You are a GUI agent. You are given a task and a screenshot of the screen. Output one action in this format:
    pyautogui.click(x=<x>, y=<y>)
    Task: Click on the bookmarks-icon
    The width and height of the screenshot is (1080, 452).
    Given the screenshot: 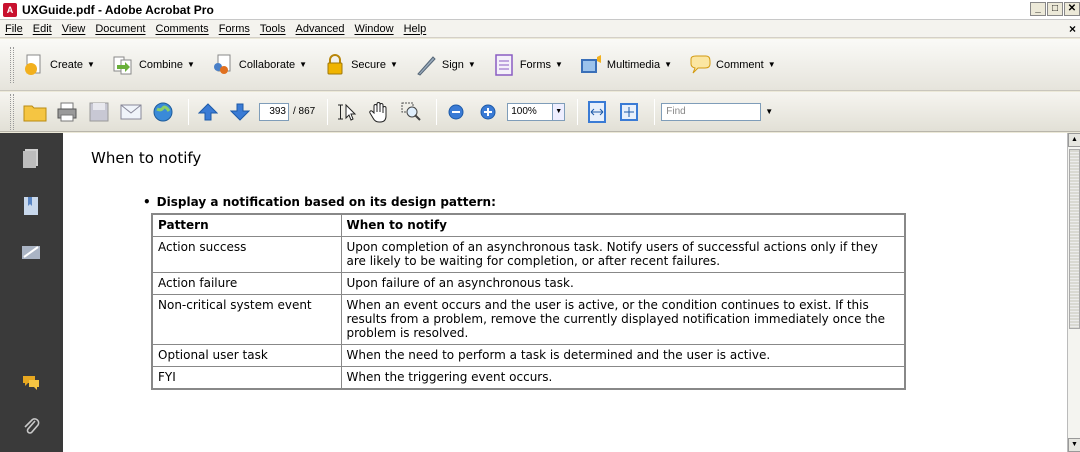 What is the action you would take?
    pyautogui.click(x=31, y=206)
    